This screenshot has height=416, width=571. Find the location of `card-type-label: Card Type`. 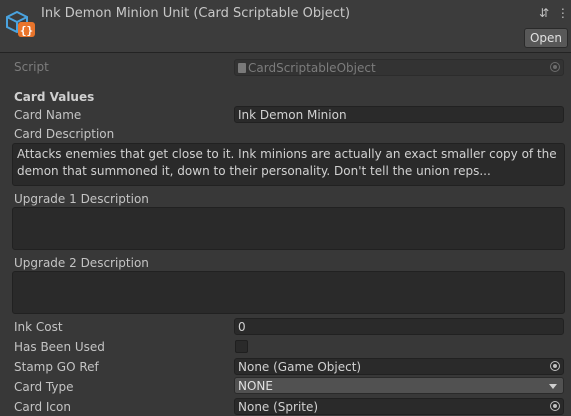

card-type-label: Card Type is located at coordinates (44, 387).